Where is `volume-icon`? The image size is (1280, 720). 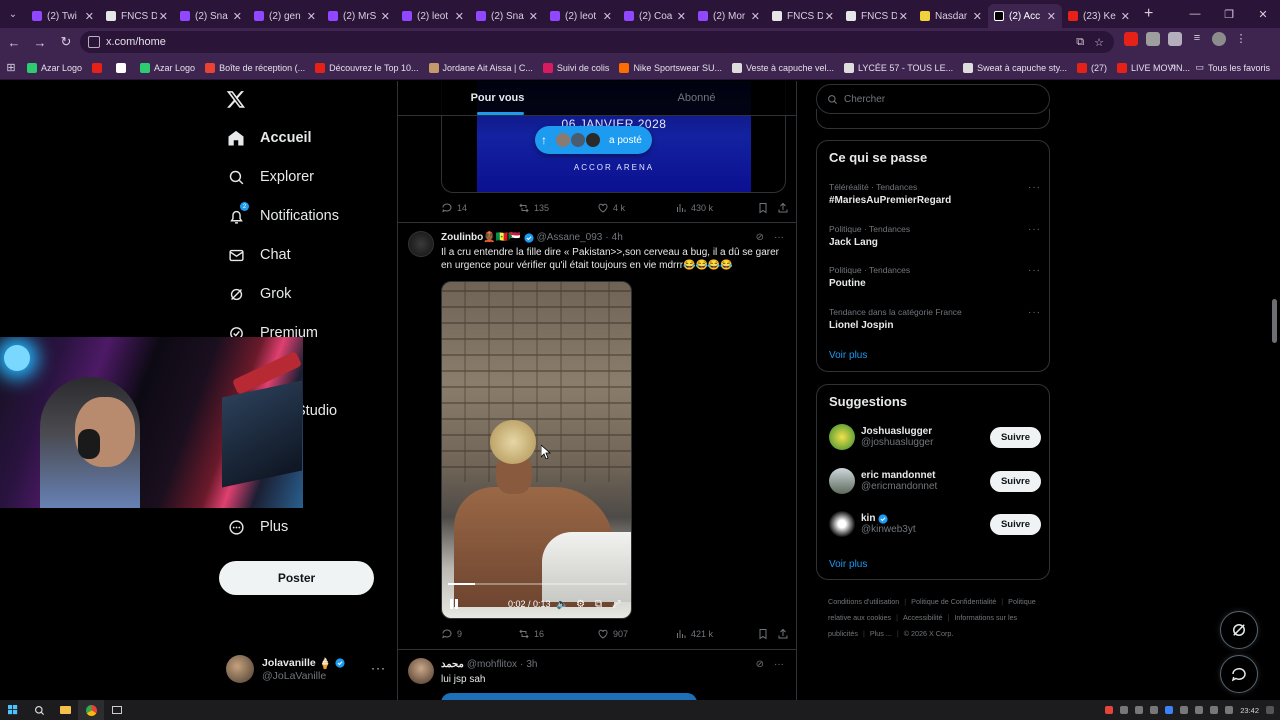
volume-icon is located at coordinates (1229, 710).